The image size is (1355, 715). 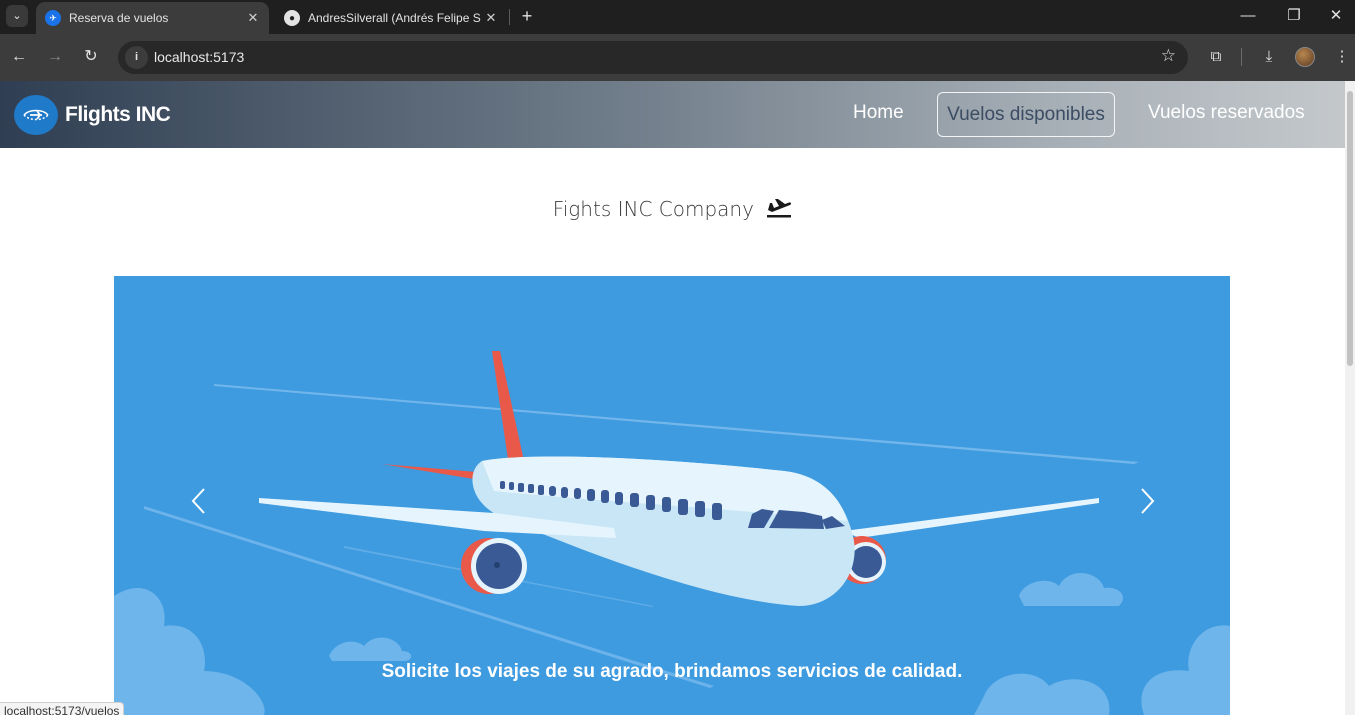 I want to click on brand: Flights INC, so click(x=92, y=115).